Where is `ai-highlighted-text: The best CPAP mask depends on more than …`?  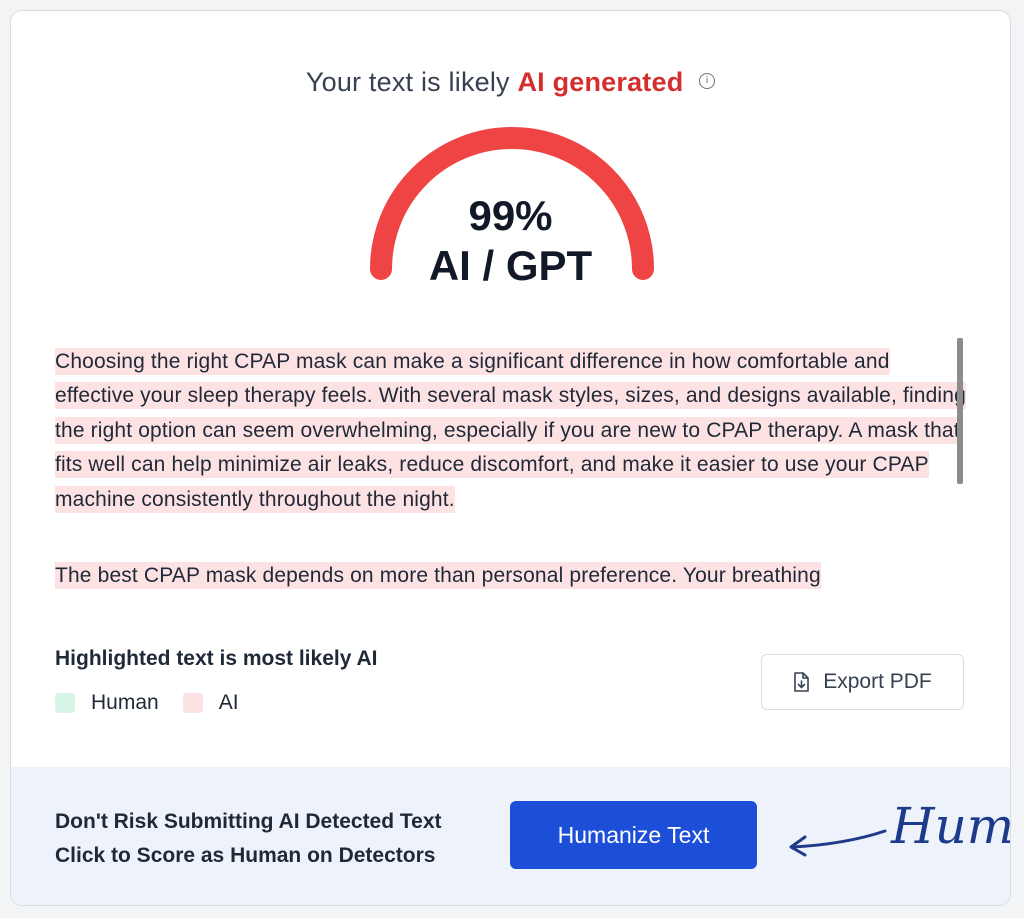
ai-highlighted-text: The best CPAP mask depends on more than … is located at coordinates (438, 576).